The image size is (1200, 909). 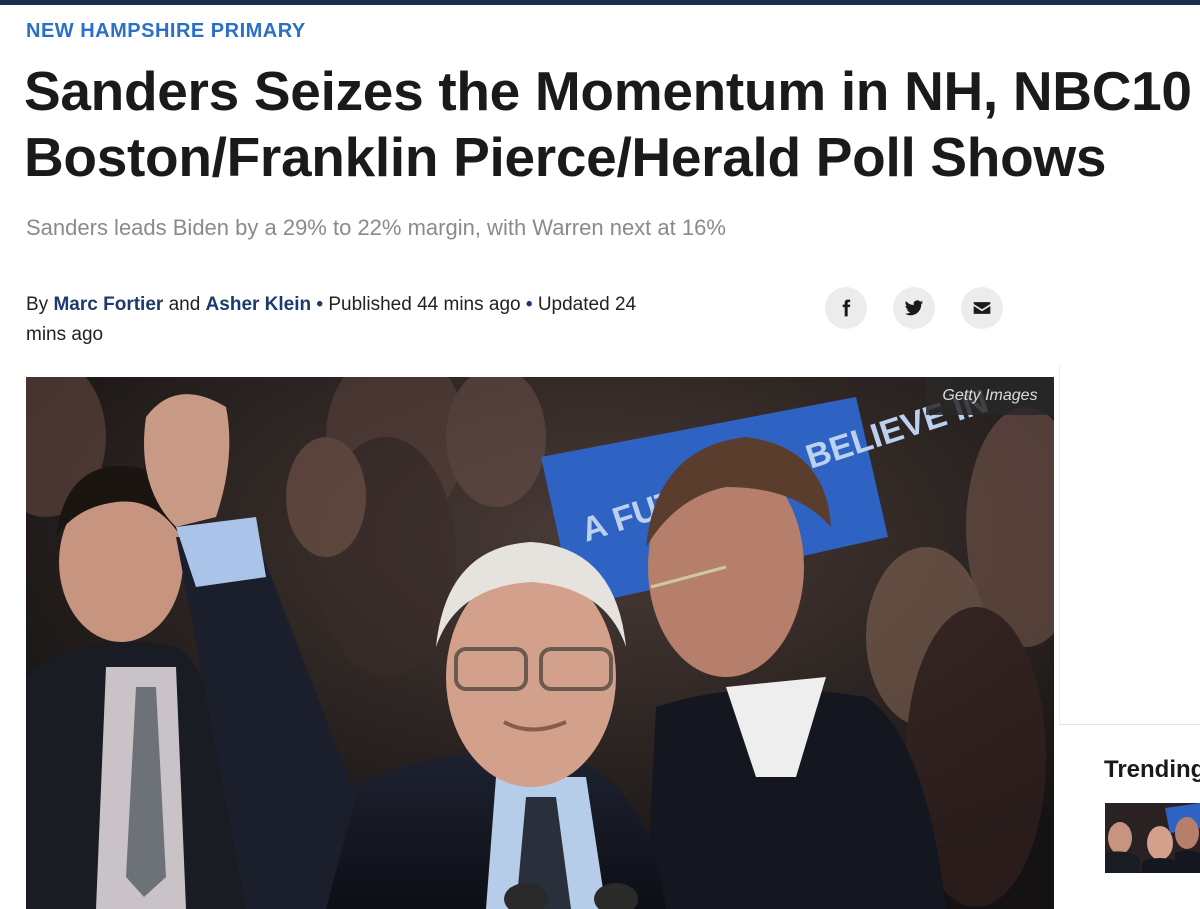 I want to click on trending-thumbnail, so click(x=1152, y=838).